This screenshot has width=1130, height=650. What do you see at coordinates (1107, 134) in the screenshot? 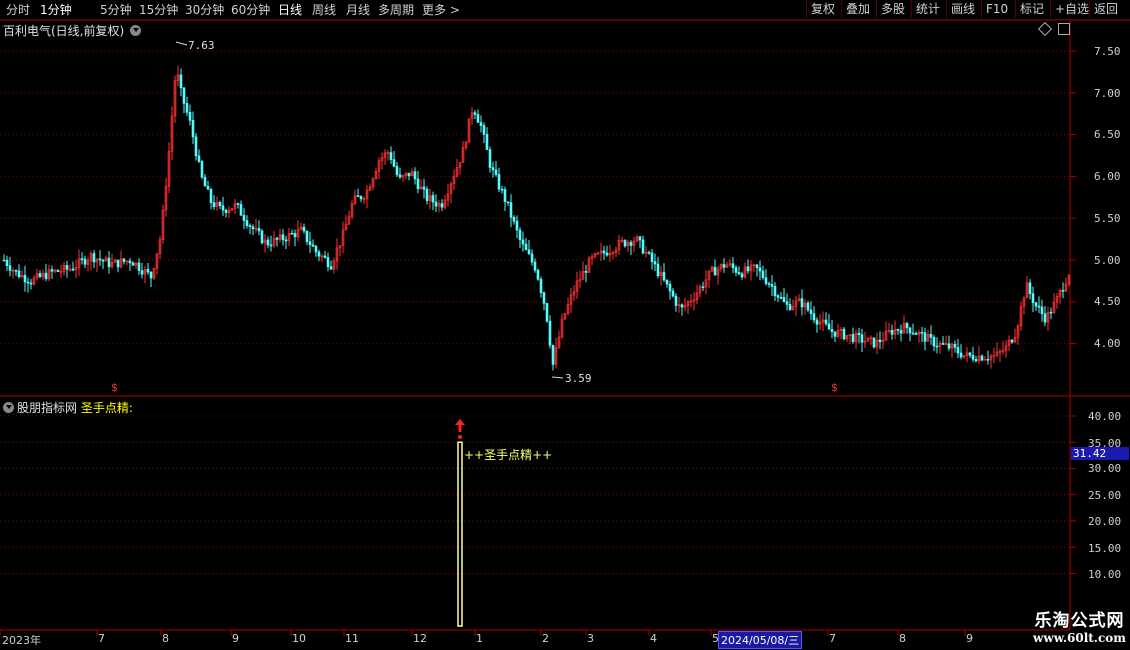
I see `y-tick: 6.50` at bounding box center [1107, 134].